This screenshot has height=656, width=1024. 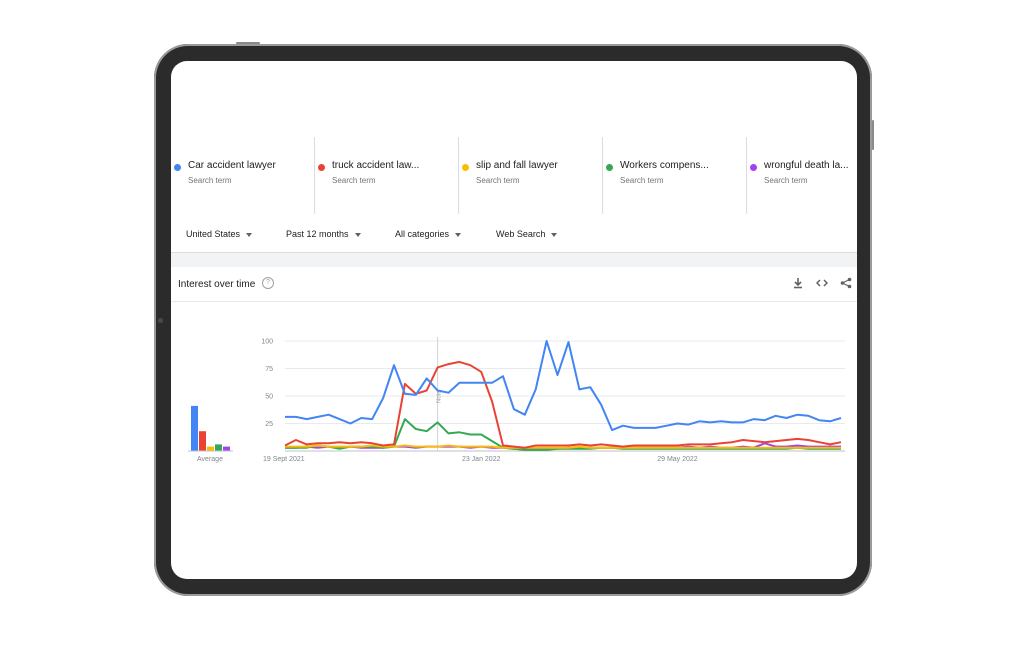 What do you see at coordinates (269, 369) in the screenshot?
I see `y-tick-label: 75` at bounding box center [269, 369].